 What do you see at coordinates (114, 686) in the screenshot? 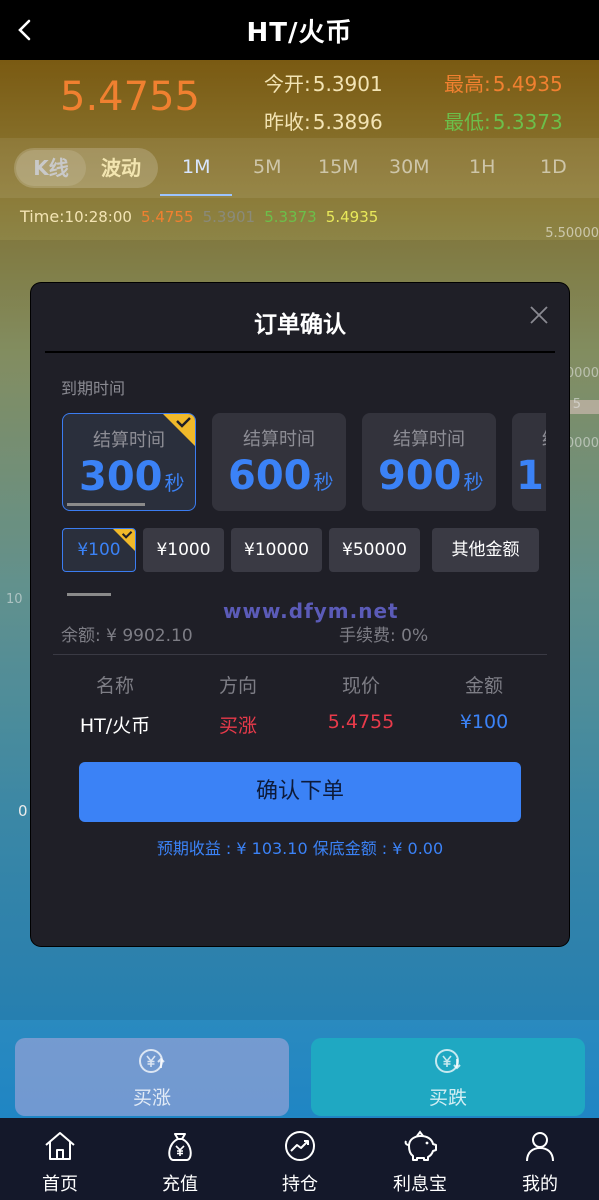
I see `table-header-name: 名称` at bounding box center [114, 686].